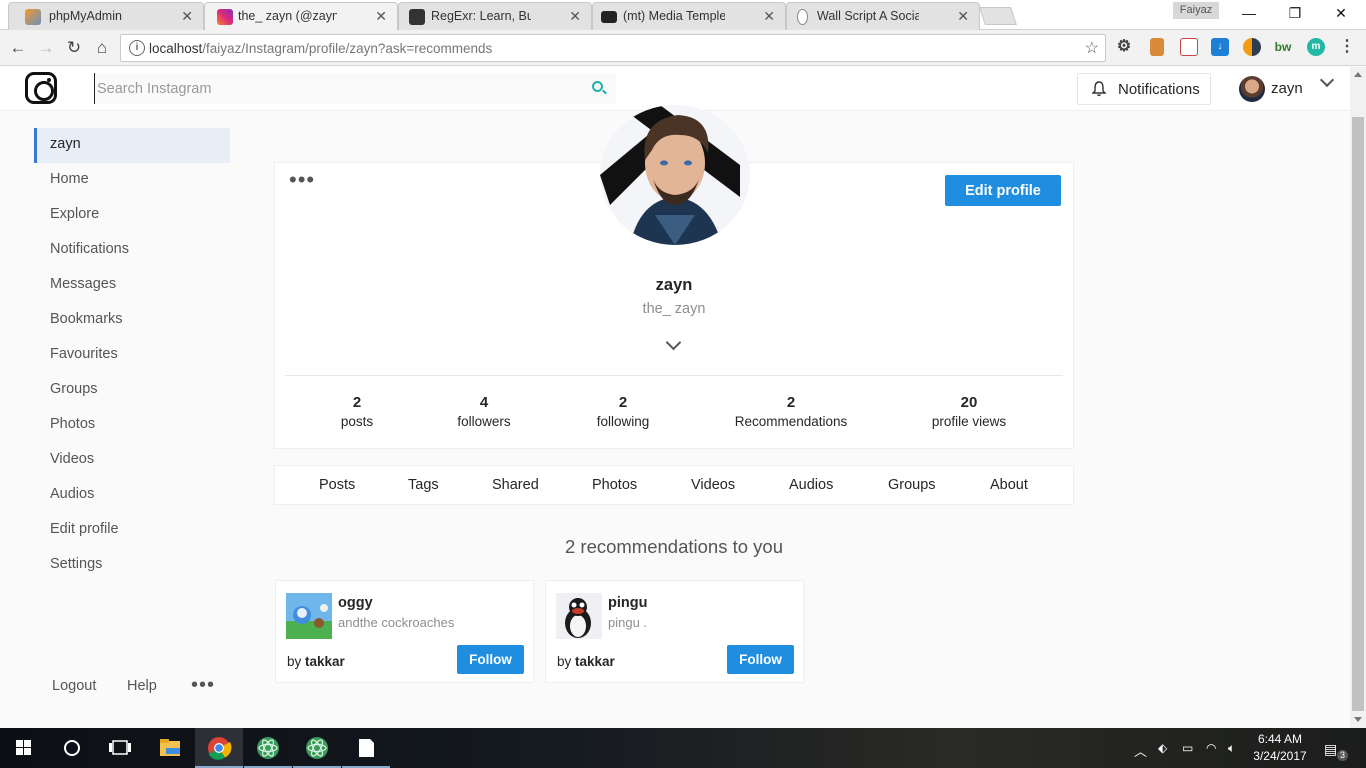 This screenshot has height=768, width=1366. What do you see at coordinates (614, 485) in the screenshot?
I see `tab-photos: Photos` at bounding box center [614, 485].